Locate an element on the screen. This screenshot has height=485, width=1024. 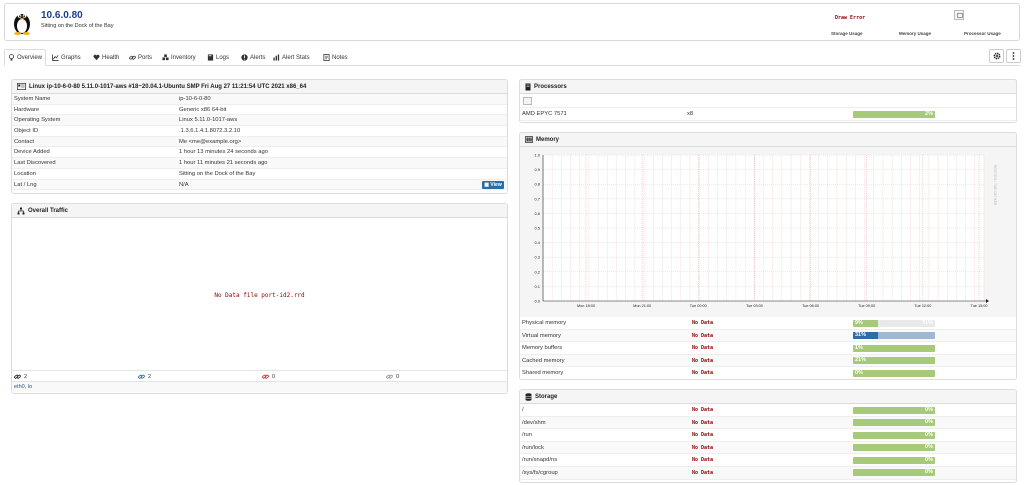
view-map-button: ▦ View is located at coordinates (493, 185).